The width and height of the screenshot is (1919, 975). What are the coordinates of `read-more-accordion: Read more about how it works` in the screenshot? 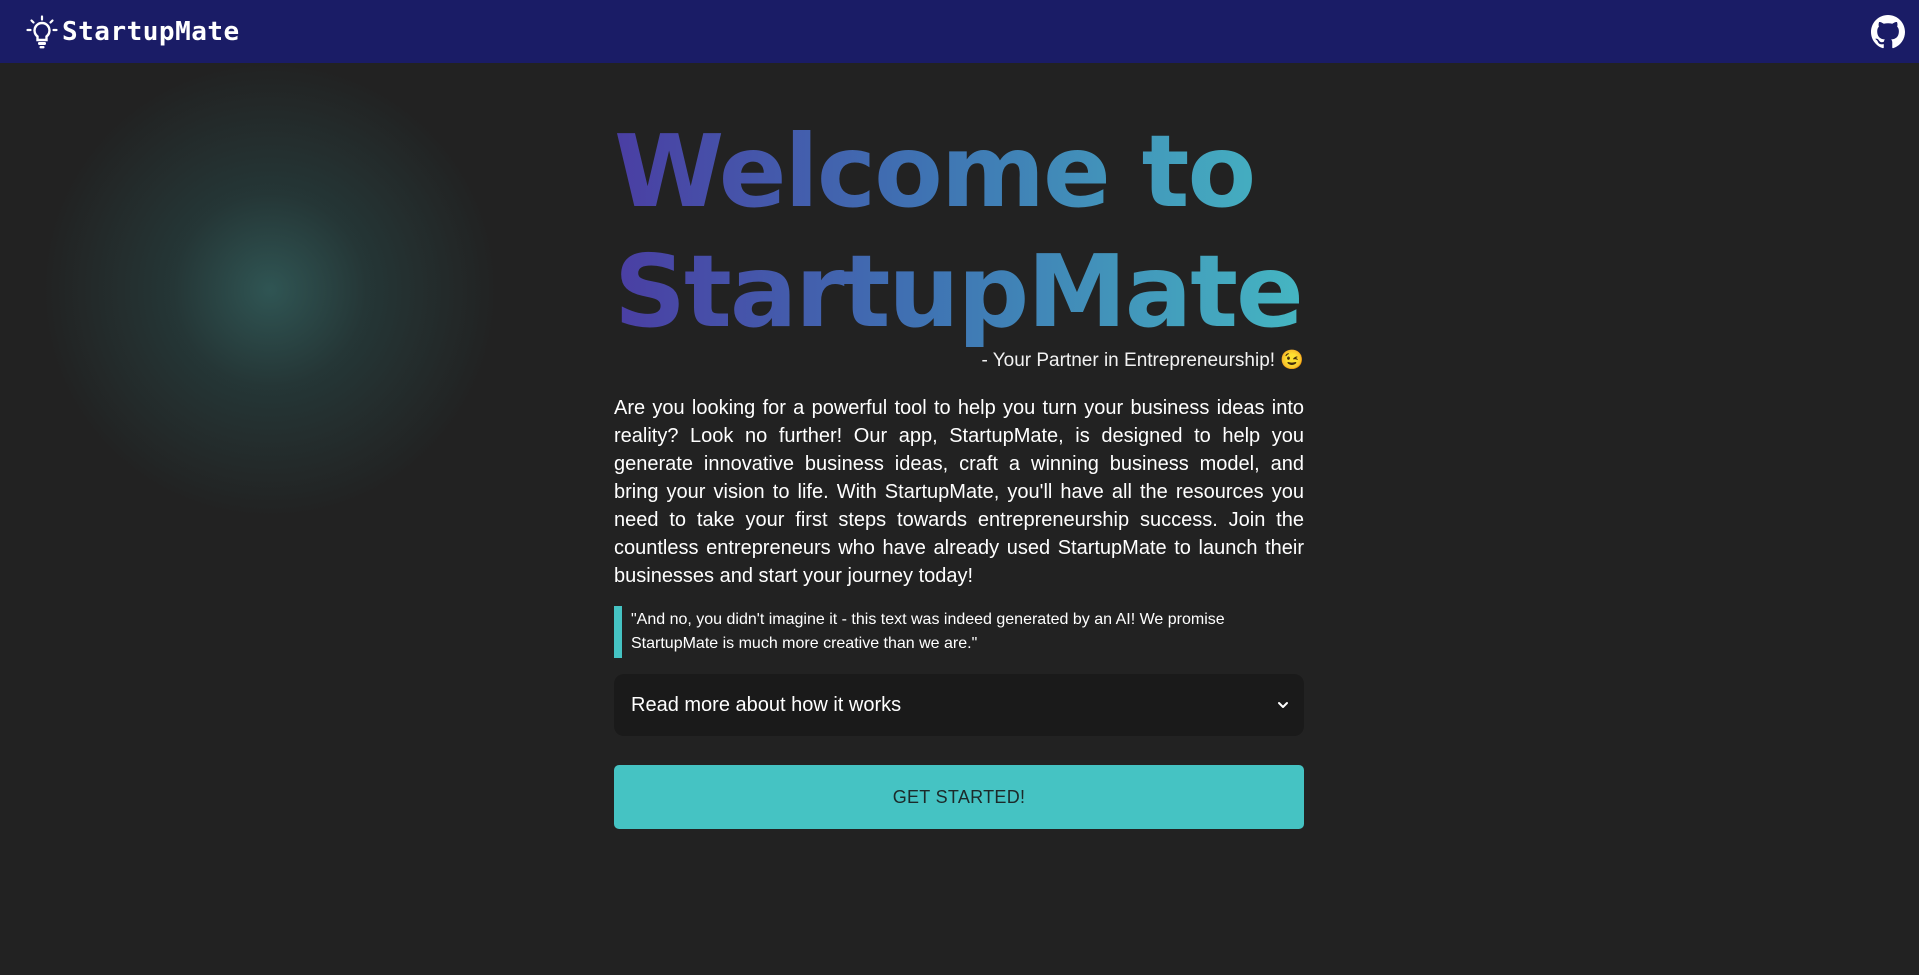 It's located at (959, 705).